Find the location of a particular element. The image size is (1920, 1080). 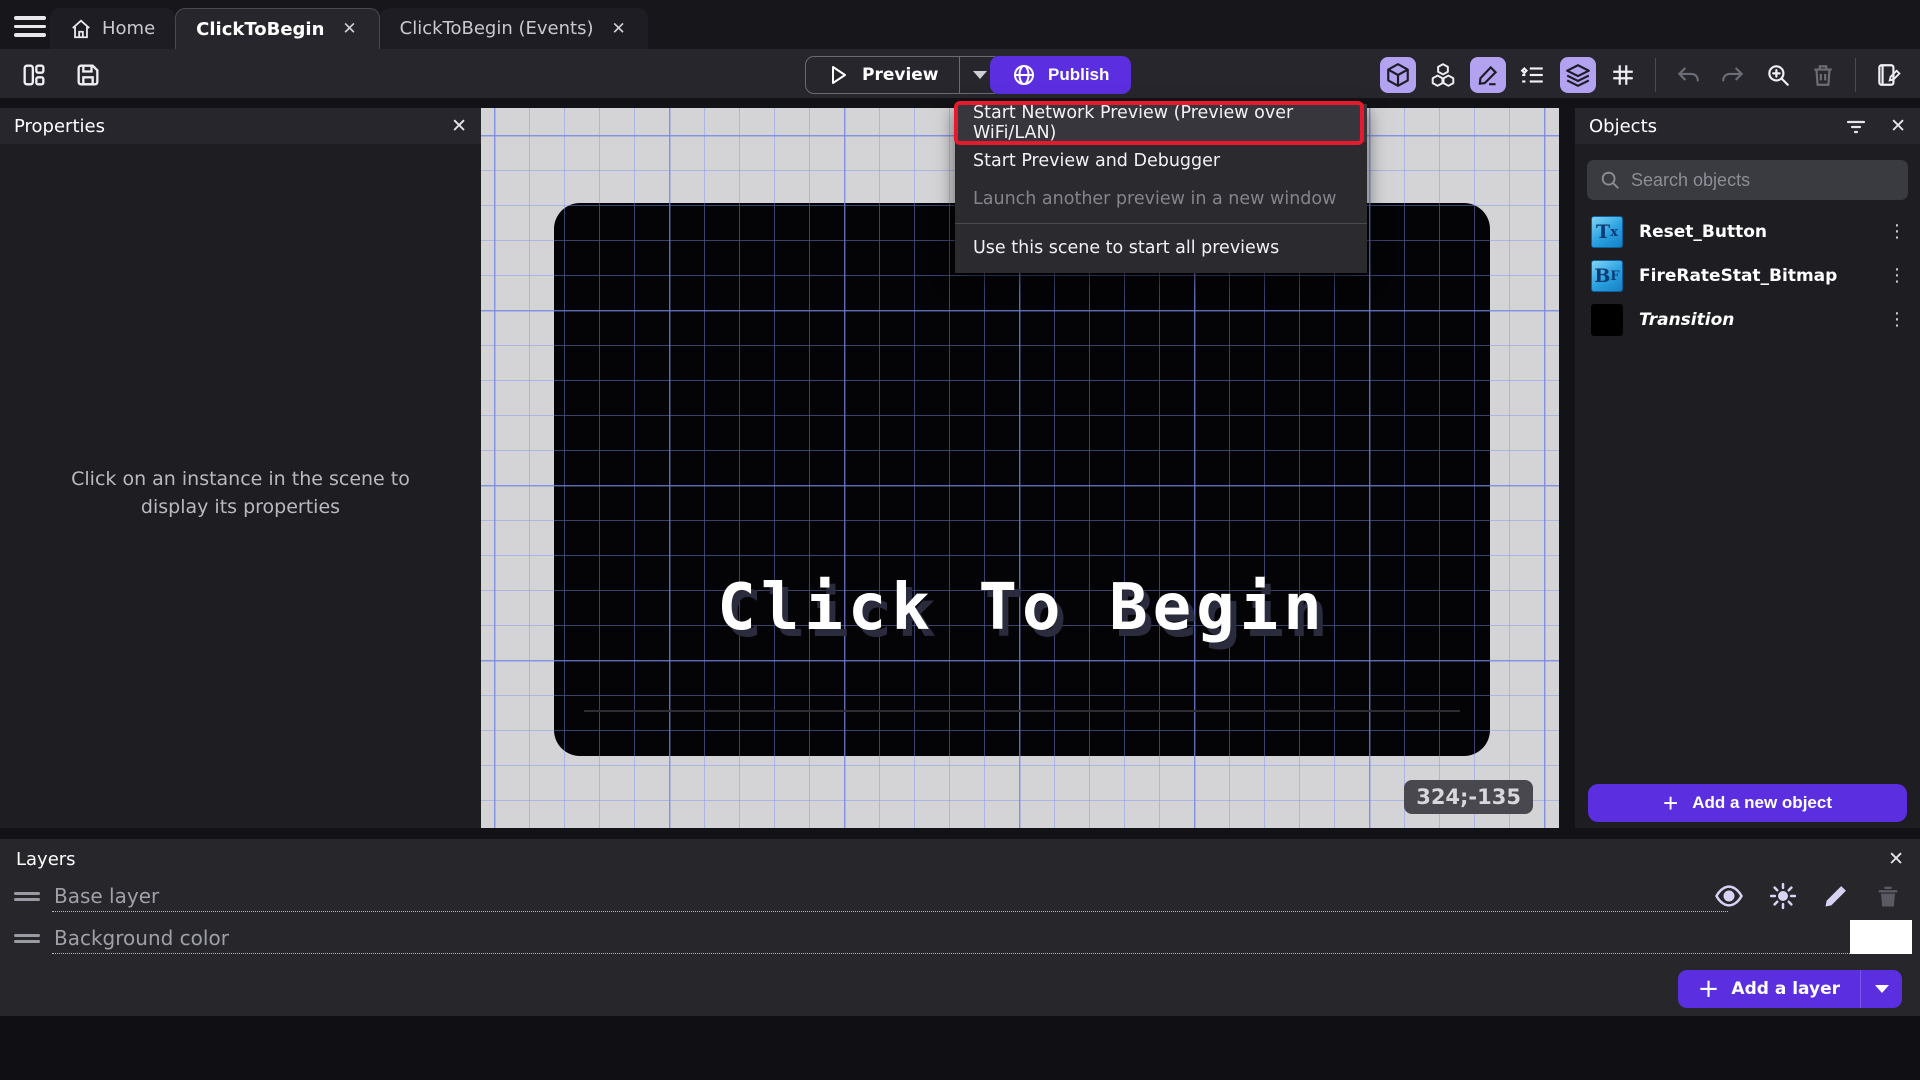

scene-divider-line is located at coordinates (1022, 711).